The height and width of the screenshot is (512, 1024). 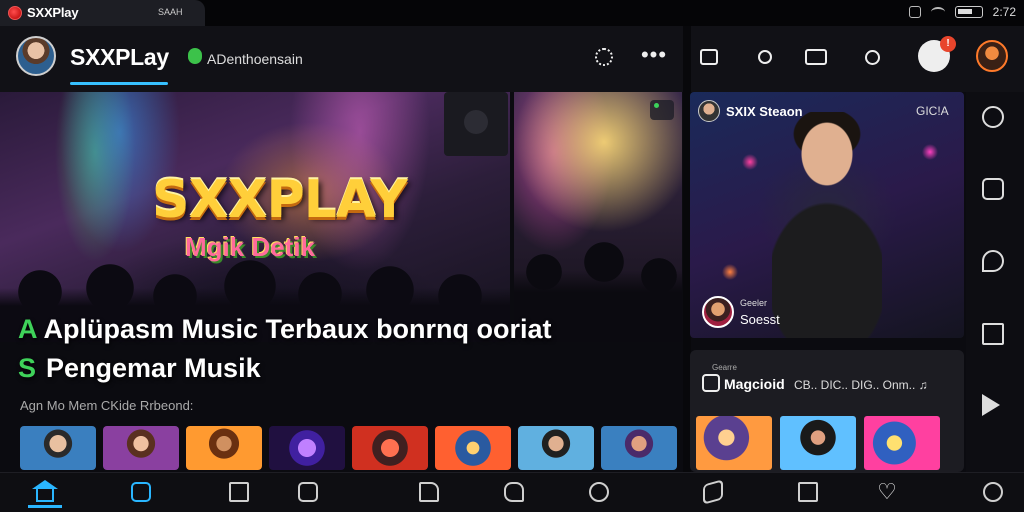 What do you see at coordinates (102, 13) in the screenshot?
I see `app-tab: SXXPlay SAAH` at bounding box center [102, 13].